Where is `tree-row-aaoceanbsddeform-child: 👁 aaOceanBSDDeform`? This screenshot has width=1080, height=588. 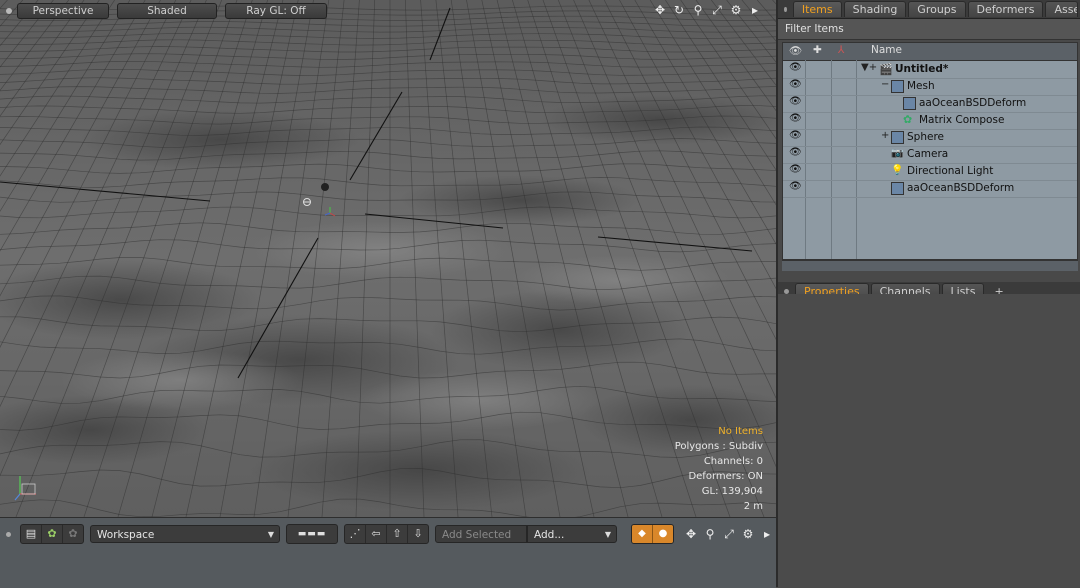 tree-row-aaoceanbsddeform-child: 👁 aaOceanBSDDeform is located at coordinates (930, 104).